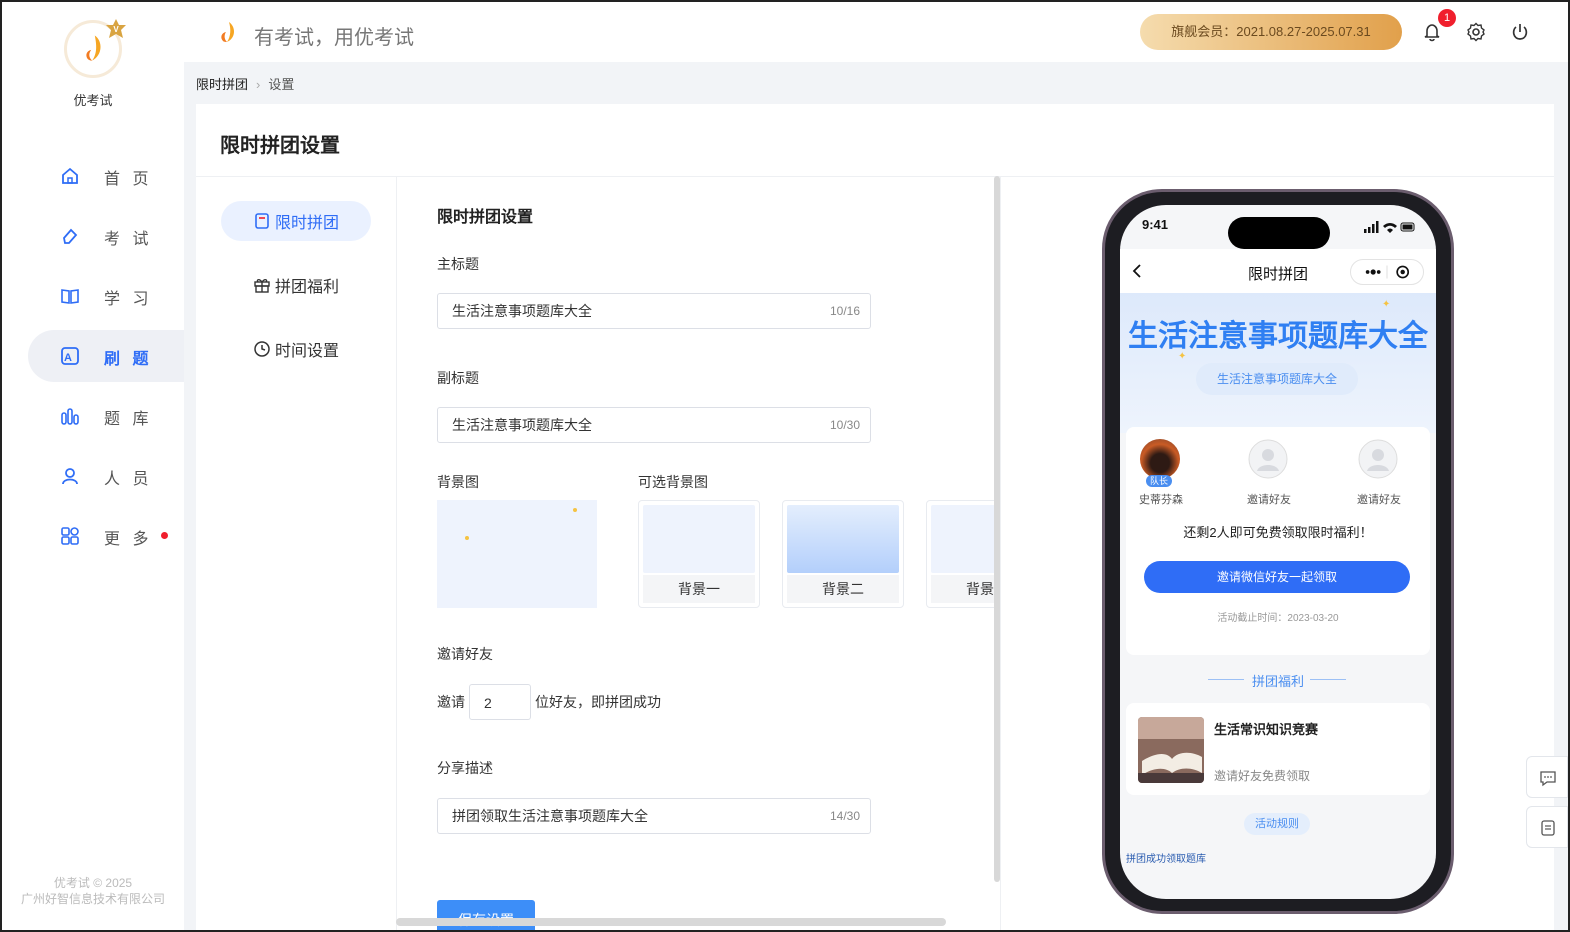 The image size is (1570, 932). What do you see at coordinates (843, 589) in the screenshot?
I see `background-option-label: 背景二` at bounding box center [843, 589].